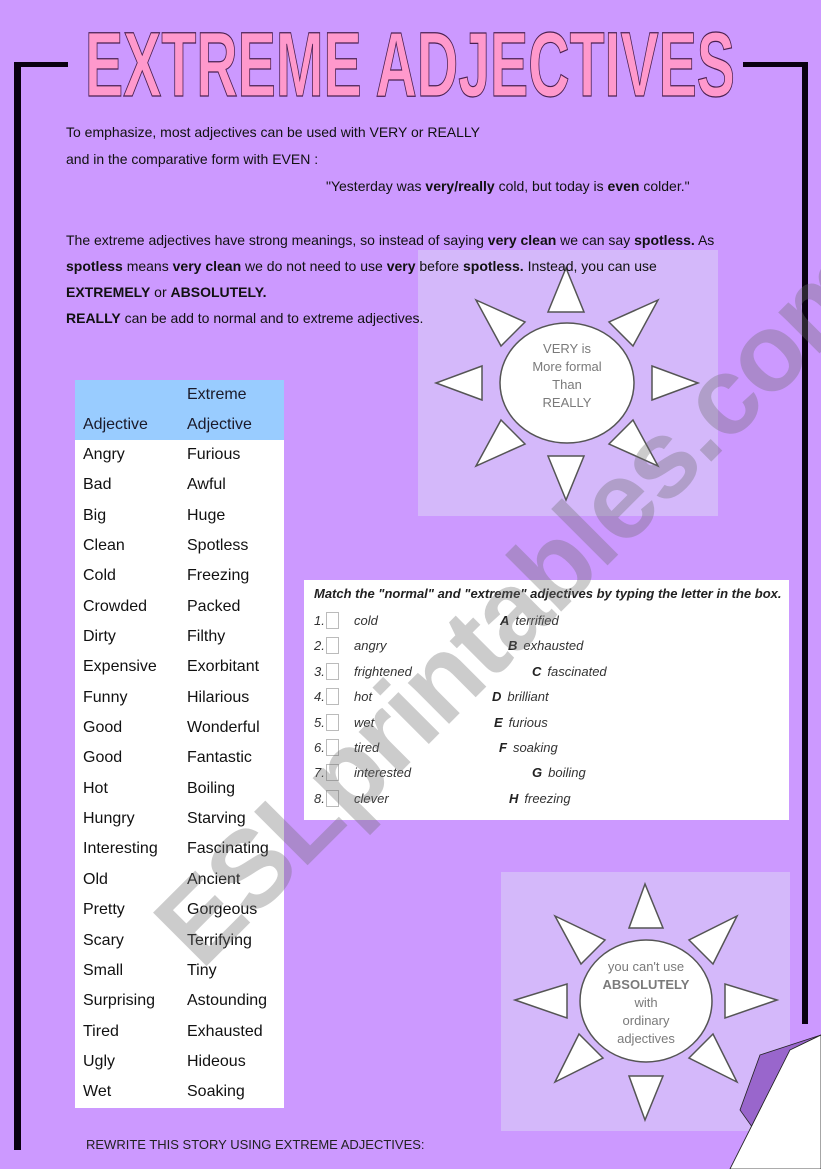 This screenshot has width=821, height=1169. I want to click on option-word: freezing, so click(547, 798).